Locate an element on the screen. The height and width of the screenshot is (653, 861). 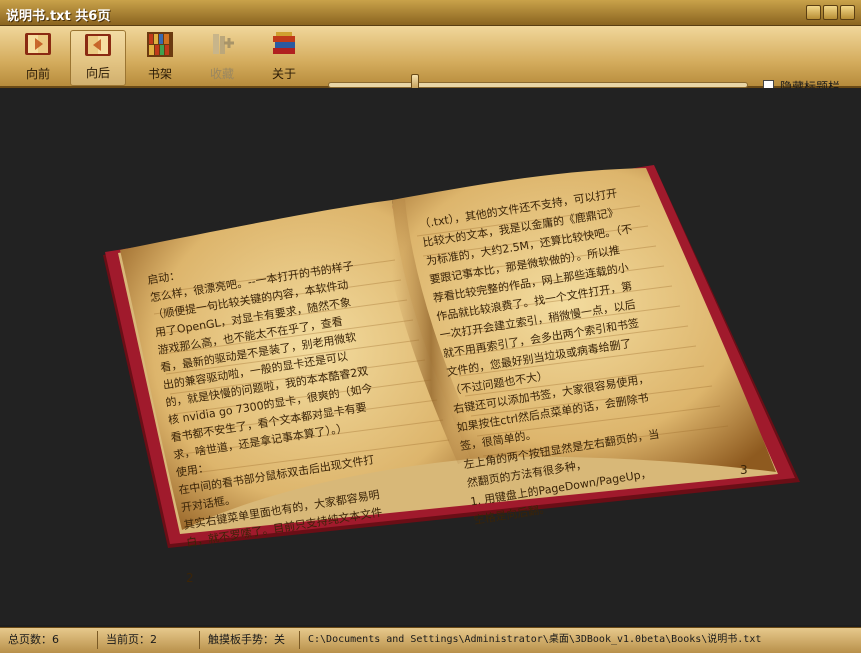
about-label: 关于 is located at coordinates (283, 74).